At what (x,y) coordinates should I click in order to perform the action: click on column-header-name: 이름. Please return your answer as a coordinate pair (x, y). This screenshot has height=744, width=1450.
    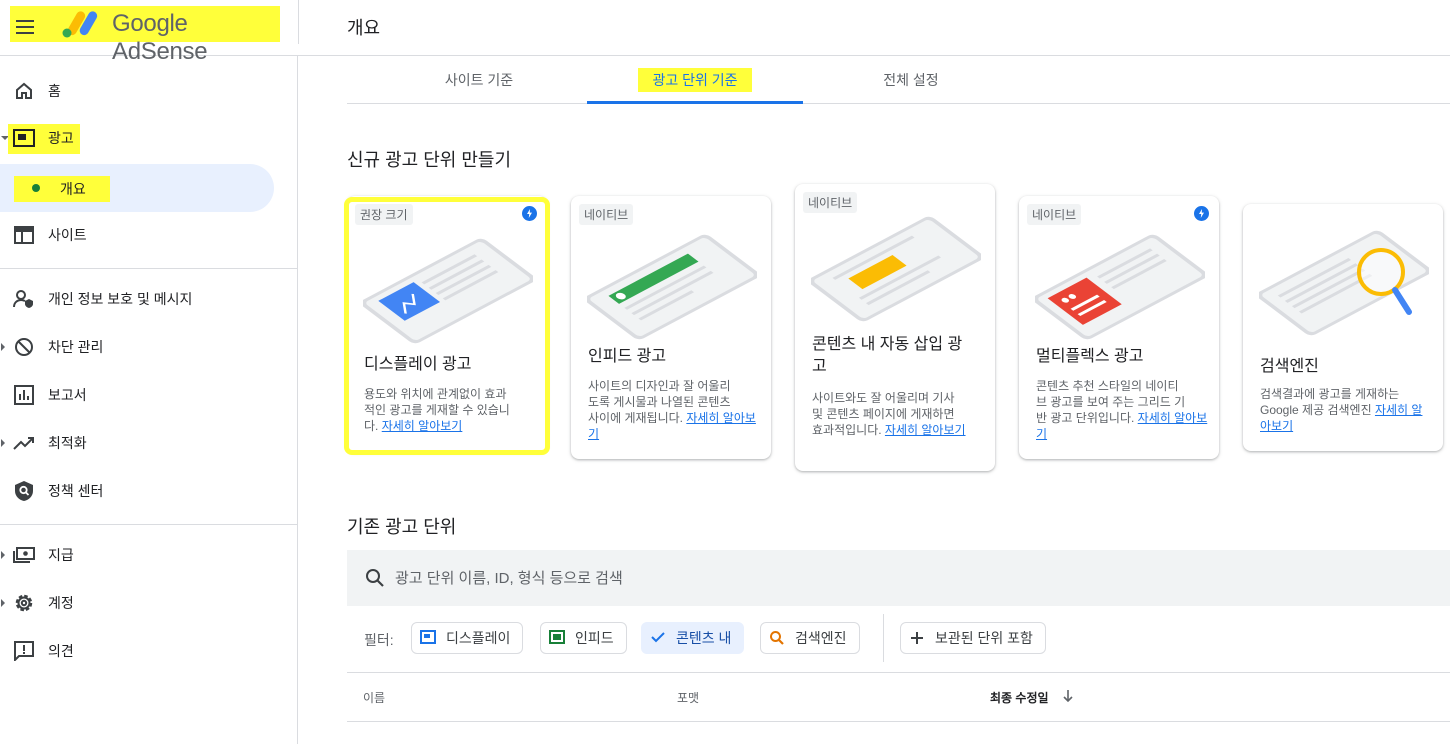
    Looking at the image, I should click on (374, 697).